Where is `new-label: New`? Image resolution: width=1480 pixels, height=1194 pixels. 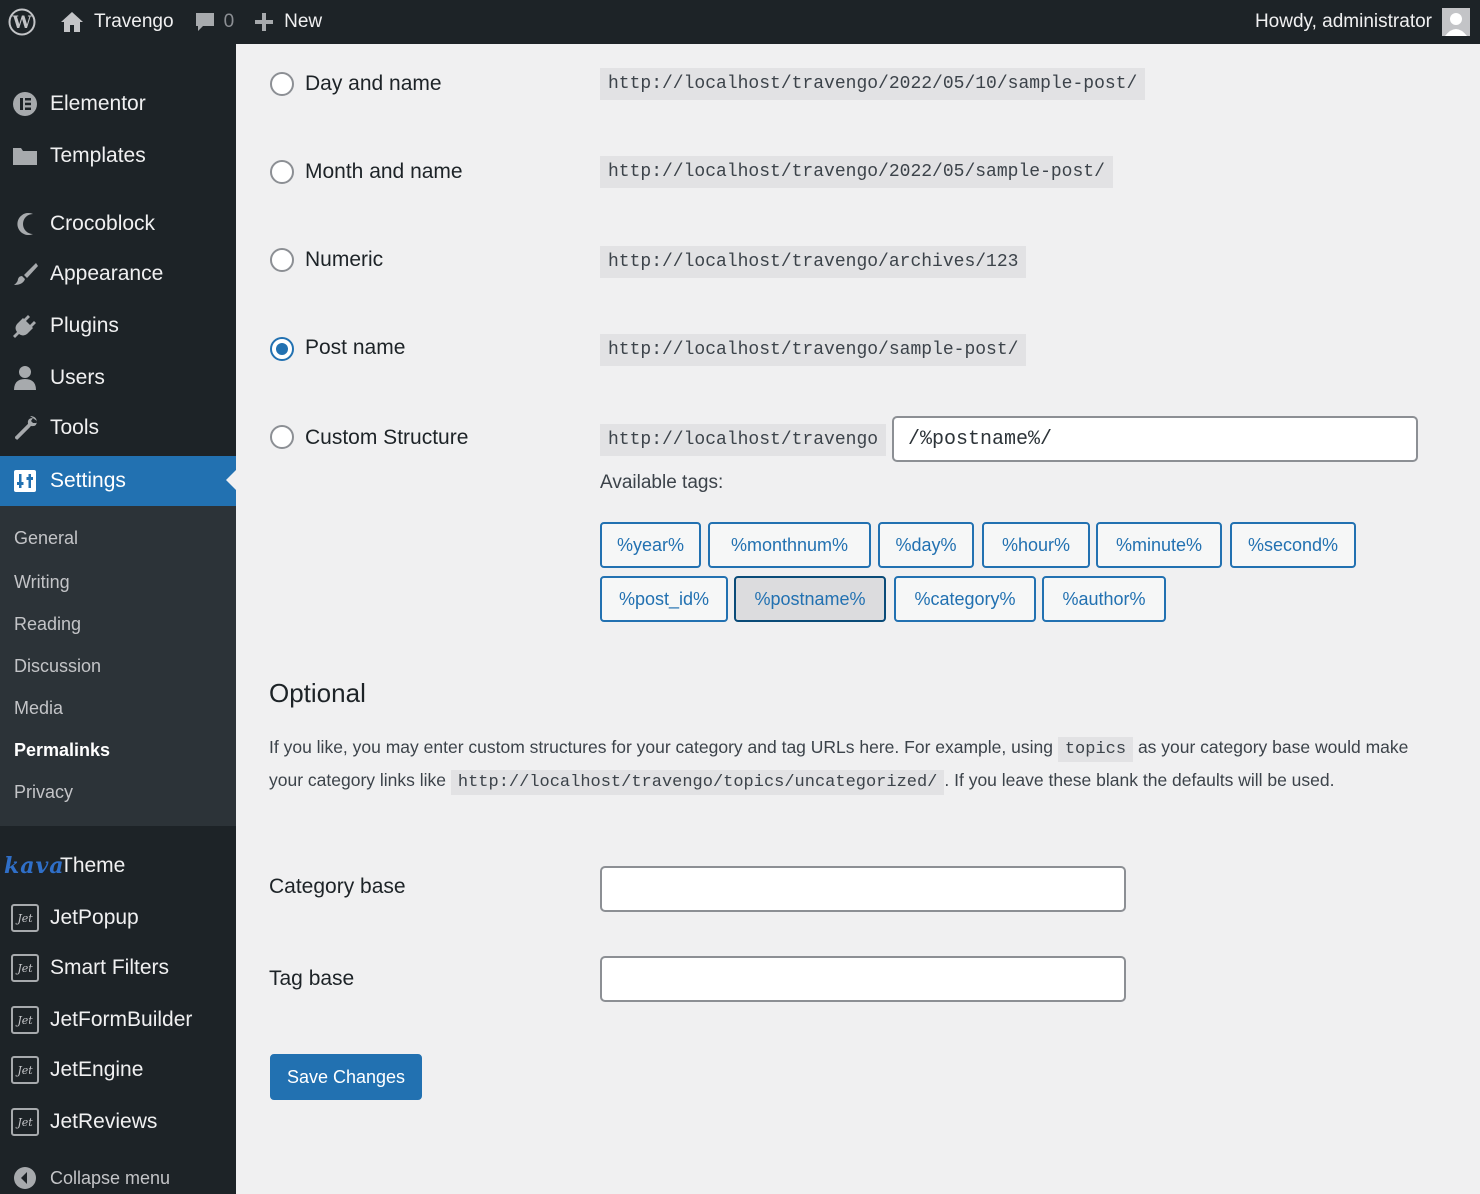 new-label: New is located at coordinates (303, 21).